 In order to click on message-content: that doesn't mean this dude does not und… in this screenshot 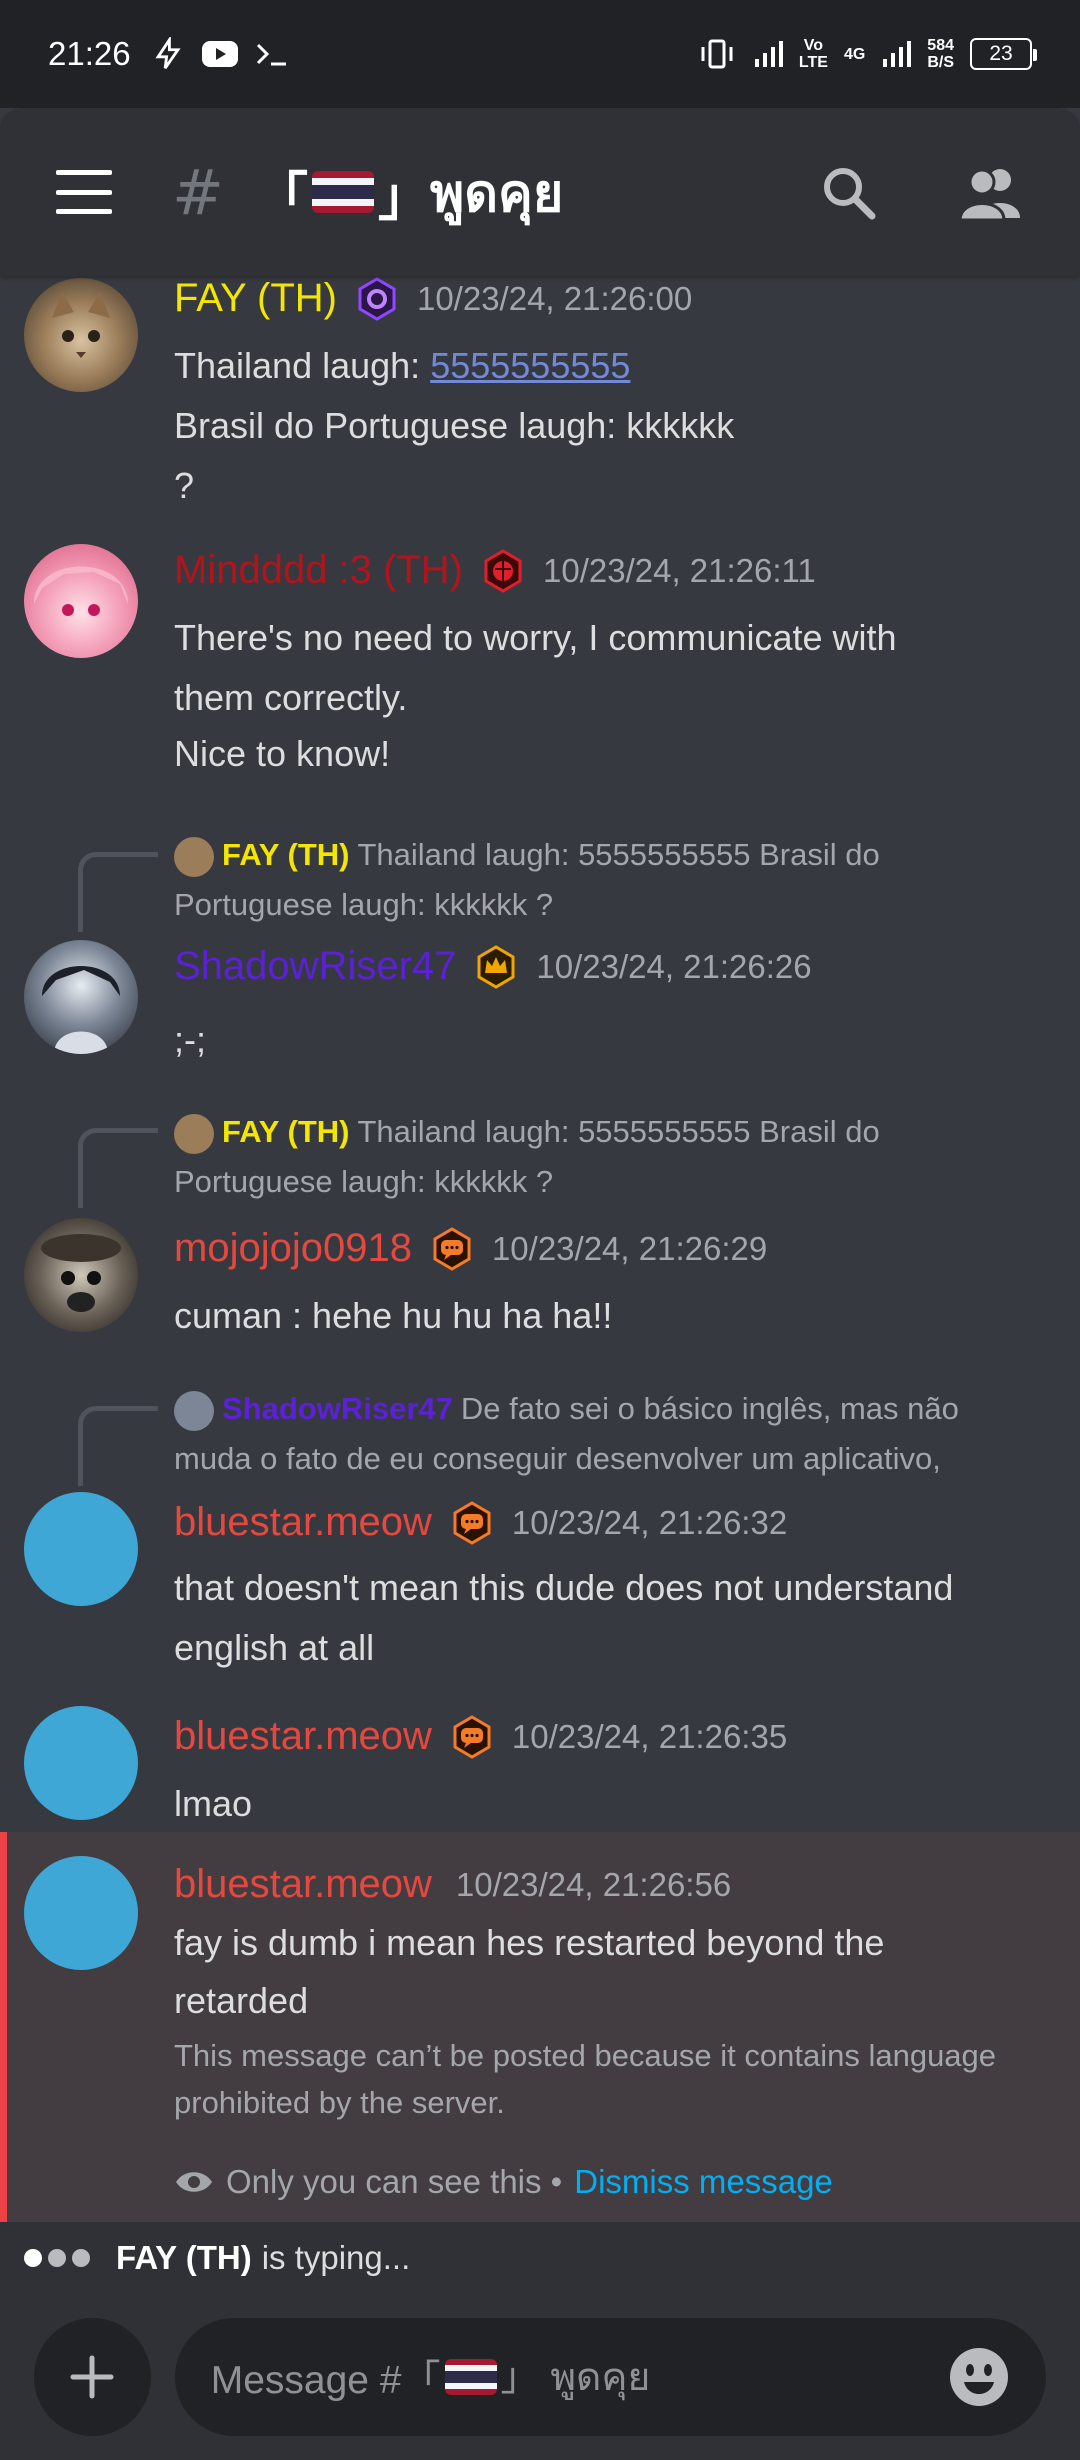, I will do `click(564, 1617)`.